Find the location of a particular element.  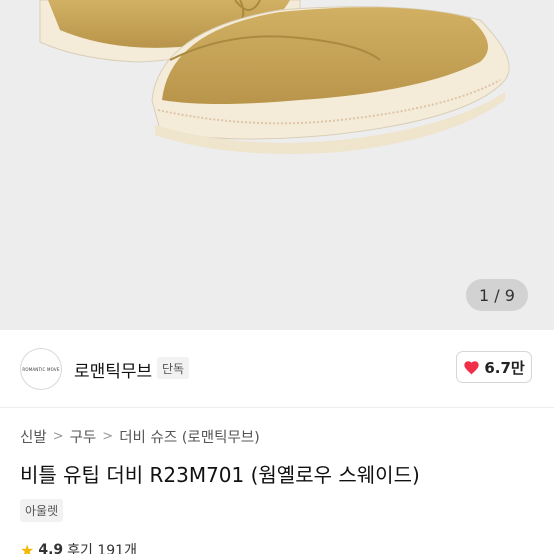

exclusive-badge: 단독 is located at coordinates (173, 368).